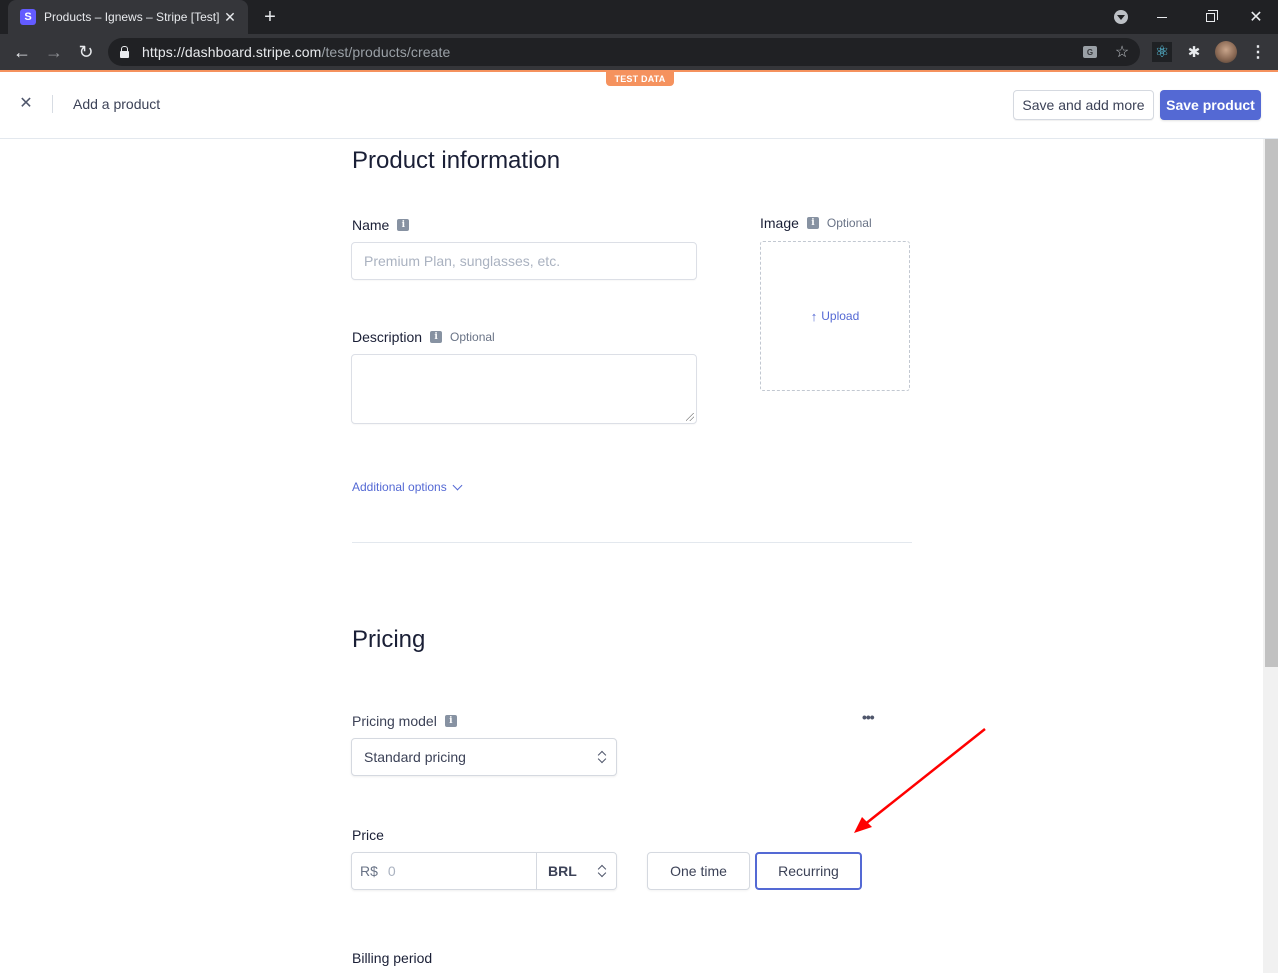  Describe the element at coordinates (415, 757) in the screenshot. I see `pricing-model-value: Standard pricing` at that location.